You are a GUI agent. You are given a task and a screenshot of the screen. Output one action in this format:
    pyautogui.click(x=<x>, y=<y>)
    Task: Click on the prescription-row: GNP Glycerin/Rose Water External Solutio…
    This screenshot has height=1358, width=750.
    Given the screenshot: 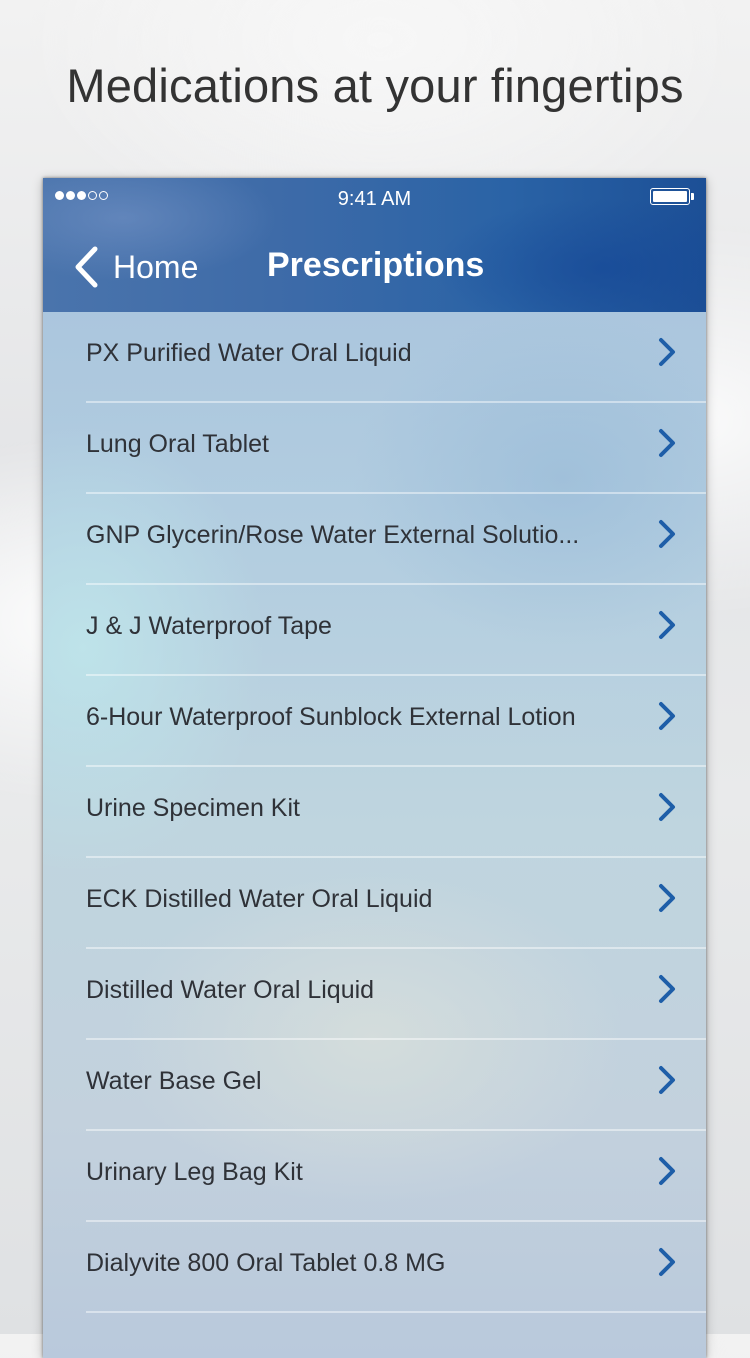 What is the action you would take?
    pyautogui.click(x=374, y=539)
    